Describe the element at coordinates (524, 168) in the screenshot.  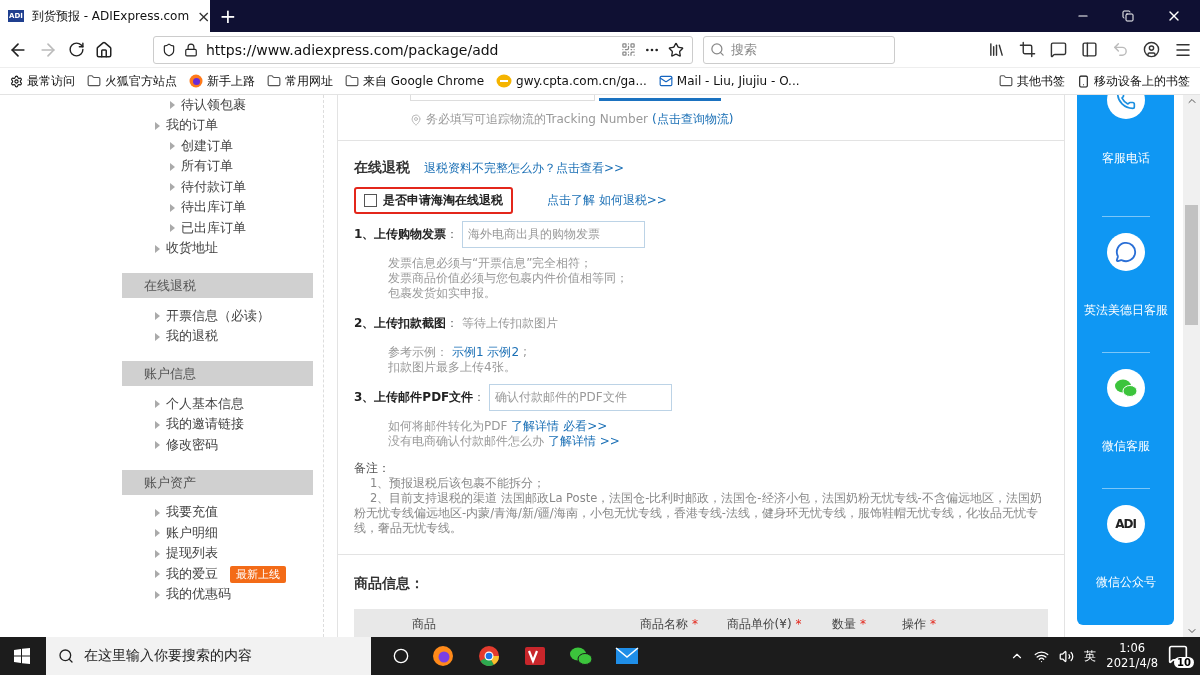
I see `help-link: 退税资料不完整怎么办？点击查看>>` at that location.